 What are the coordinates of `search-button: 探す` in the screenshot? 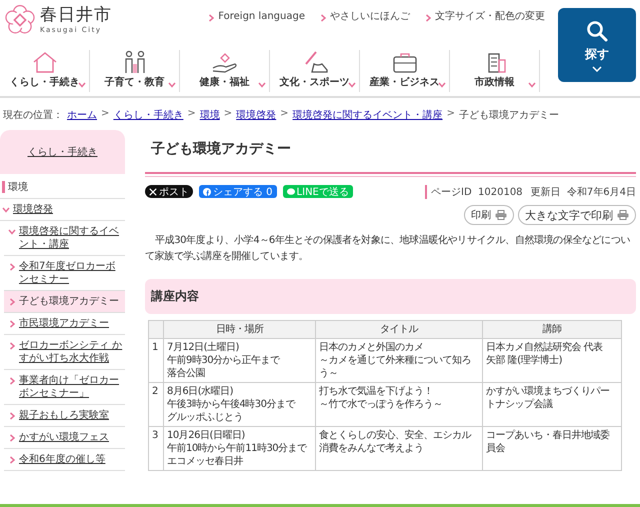 It's located at (597, 45).